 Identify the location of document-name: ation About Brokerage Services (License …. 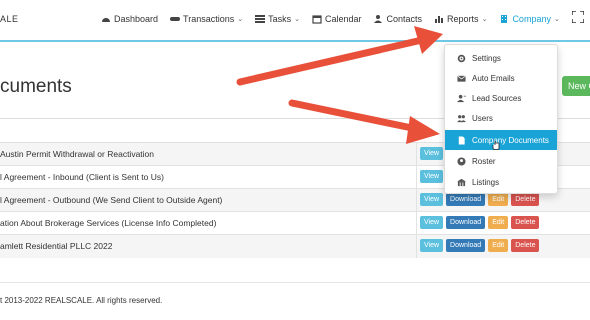
(108, 223).